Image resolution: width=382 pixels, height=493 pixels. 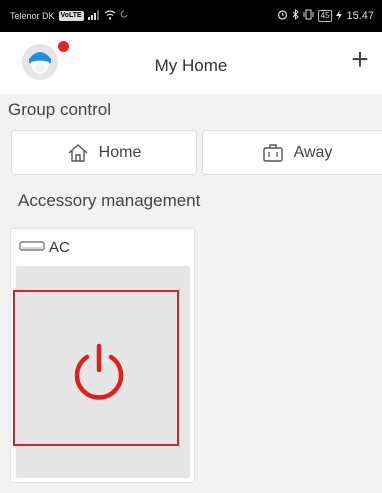 I want to click on battery-level: 45, so click(x=325, y=16).